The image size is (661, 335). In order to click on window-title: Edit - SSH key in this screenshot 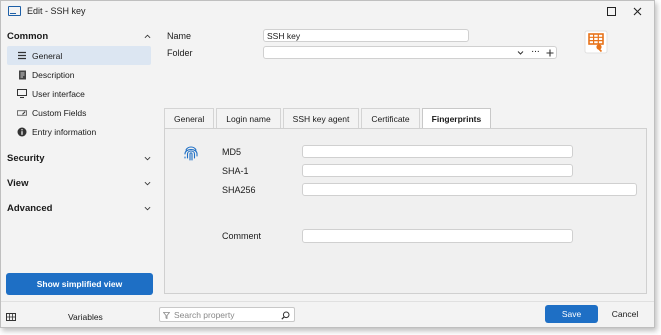, I will do `click(56, 11)`.